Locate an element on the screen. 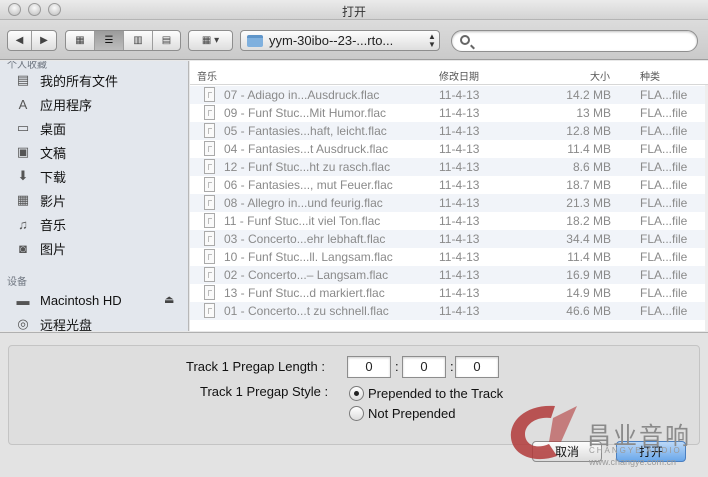  pregap-minutes-field: 0 is located at coordinates (369, 367).